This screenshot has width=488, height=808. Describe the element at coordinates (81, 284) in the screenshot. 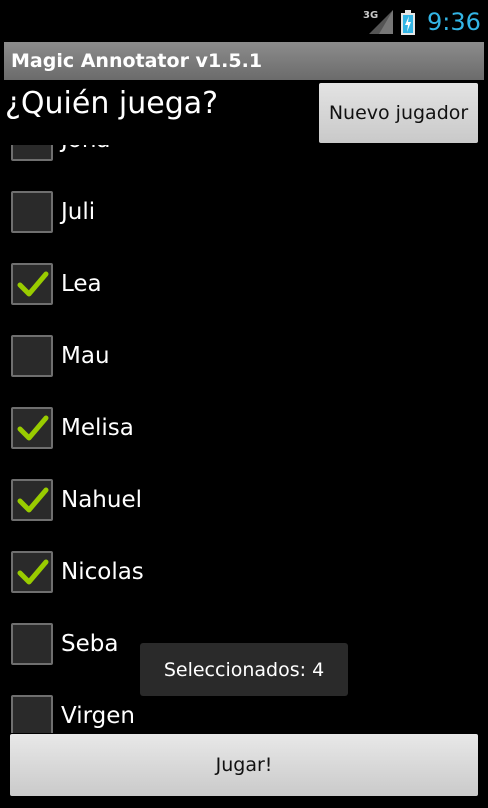

I see `player-name: Lea` at that location.